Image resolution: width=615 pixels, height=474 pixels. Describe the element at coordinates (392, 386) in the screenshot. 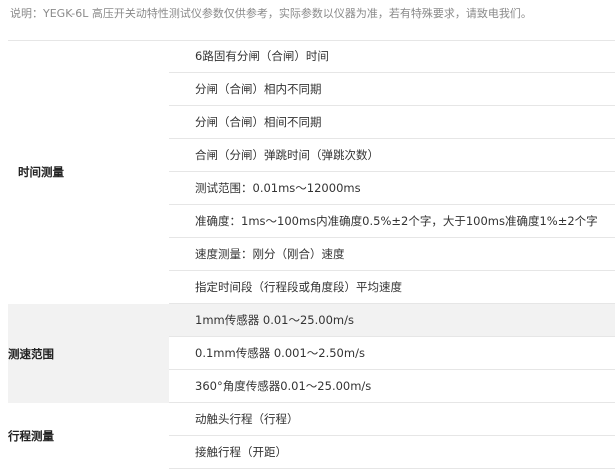

I see `spec-row: 360°角度传感器0.01～25.00m/s` at that location.